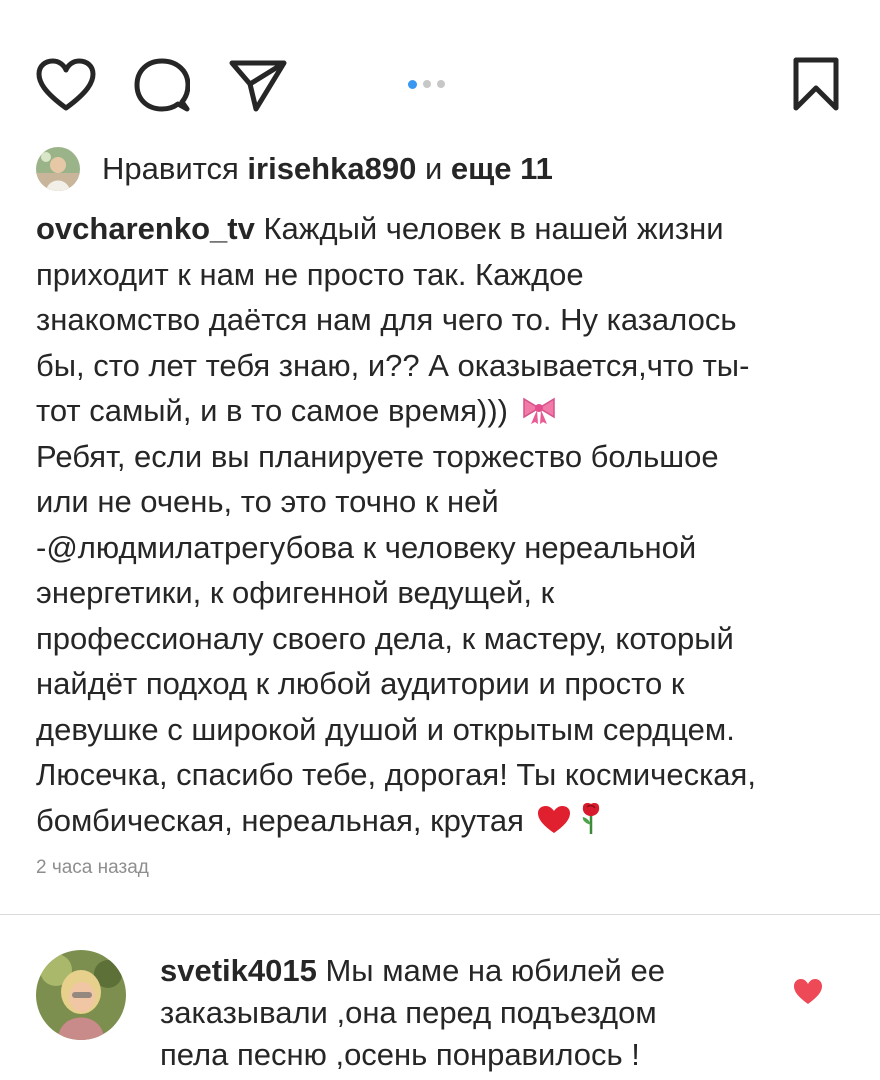 This screenshot has width=880, height=1080. Describe the element at coordinates (267, 501) in the screenshot. I see `caption-line: или не очень, то это точно к ней` at that location.